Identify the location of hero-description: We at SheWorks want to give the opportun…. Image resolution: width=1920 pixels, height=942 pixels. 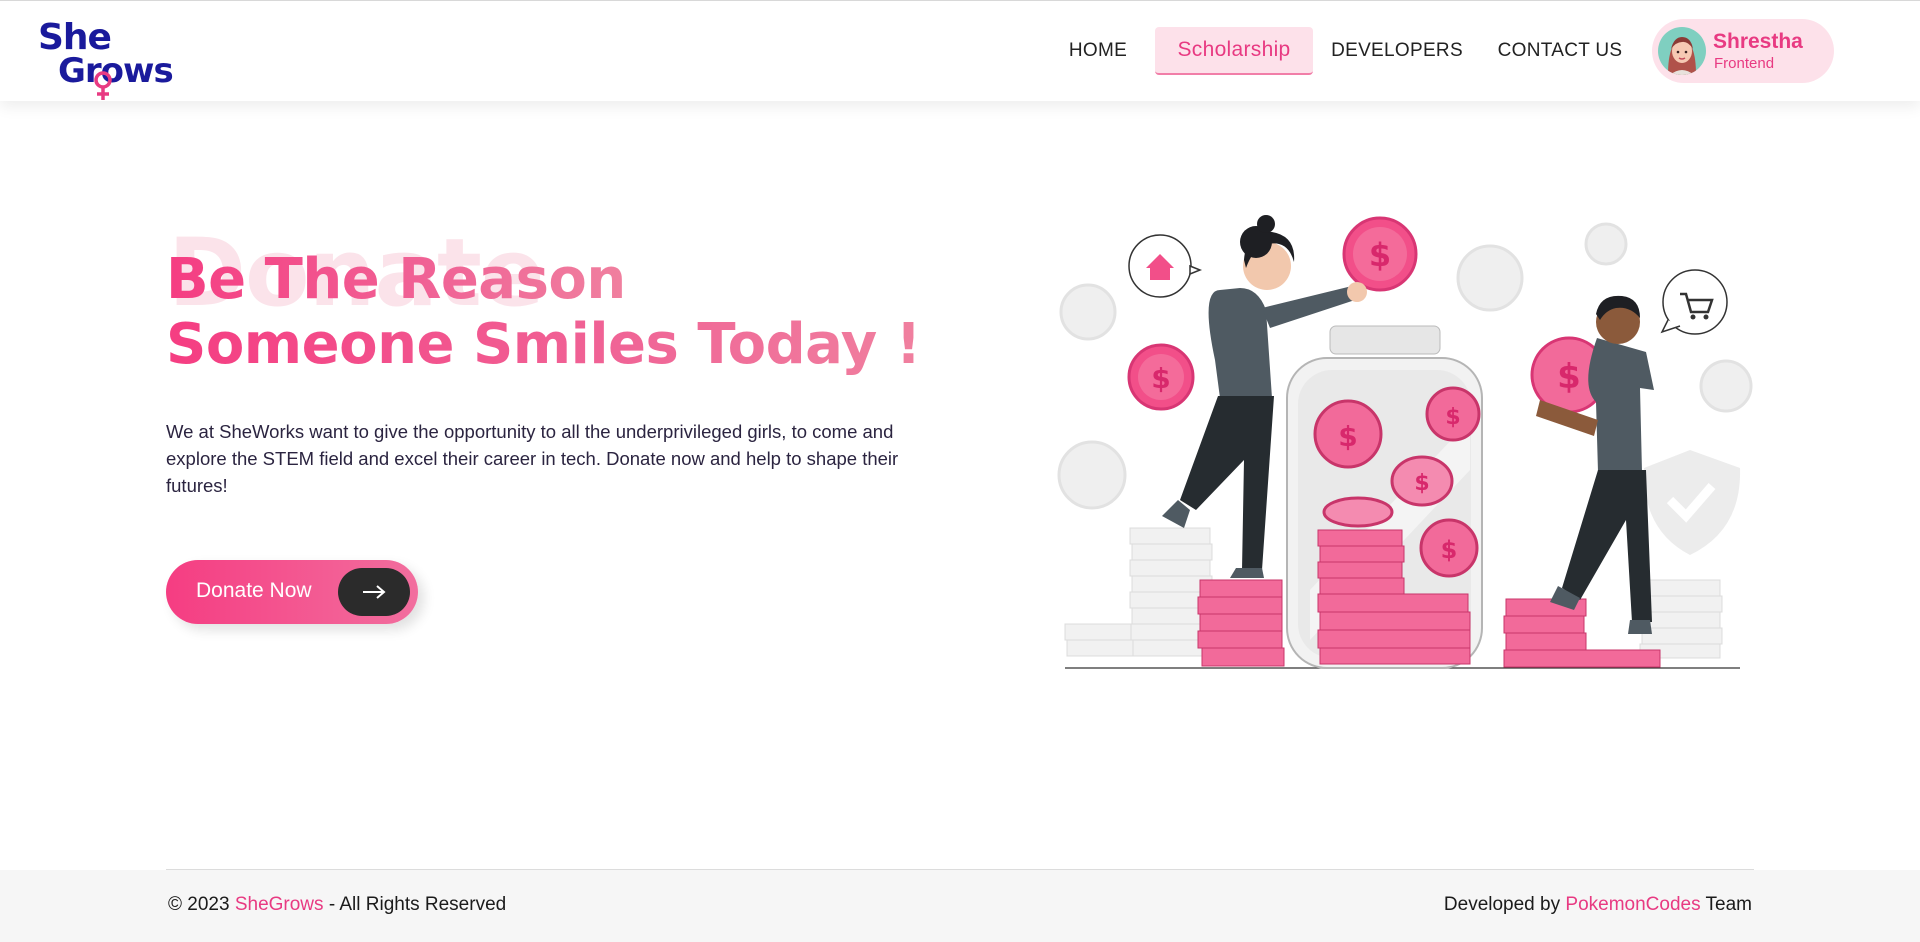
(532, 458).